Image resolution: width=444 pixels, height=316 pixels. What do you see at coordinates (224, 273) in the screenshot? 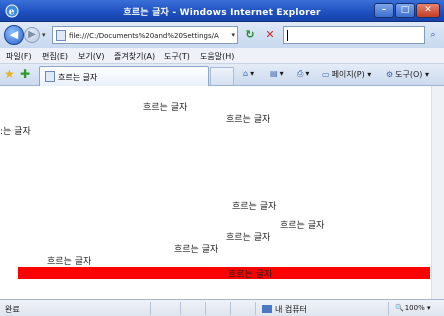
I see `red-marquee-band` at bounding box center [224, 273].